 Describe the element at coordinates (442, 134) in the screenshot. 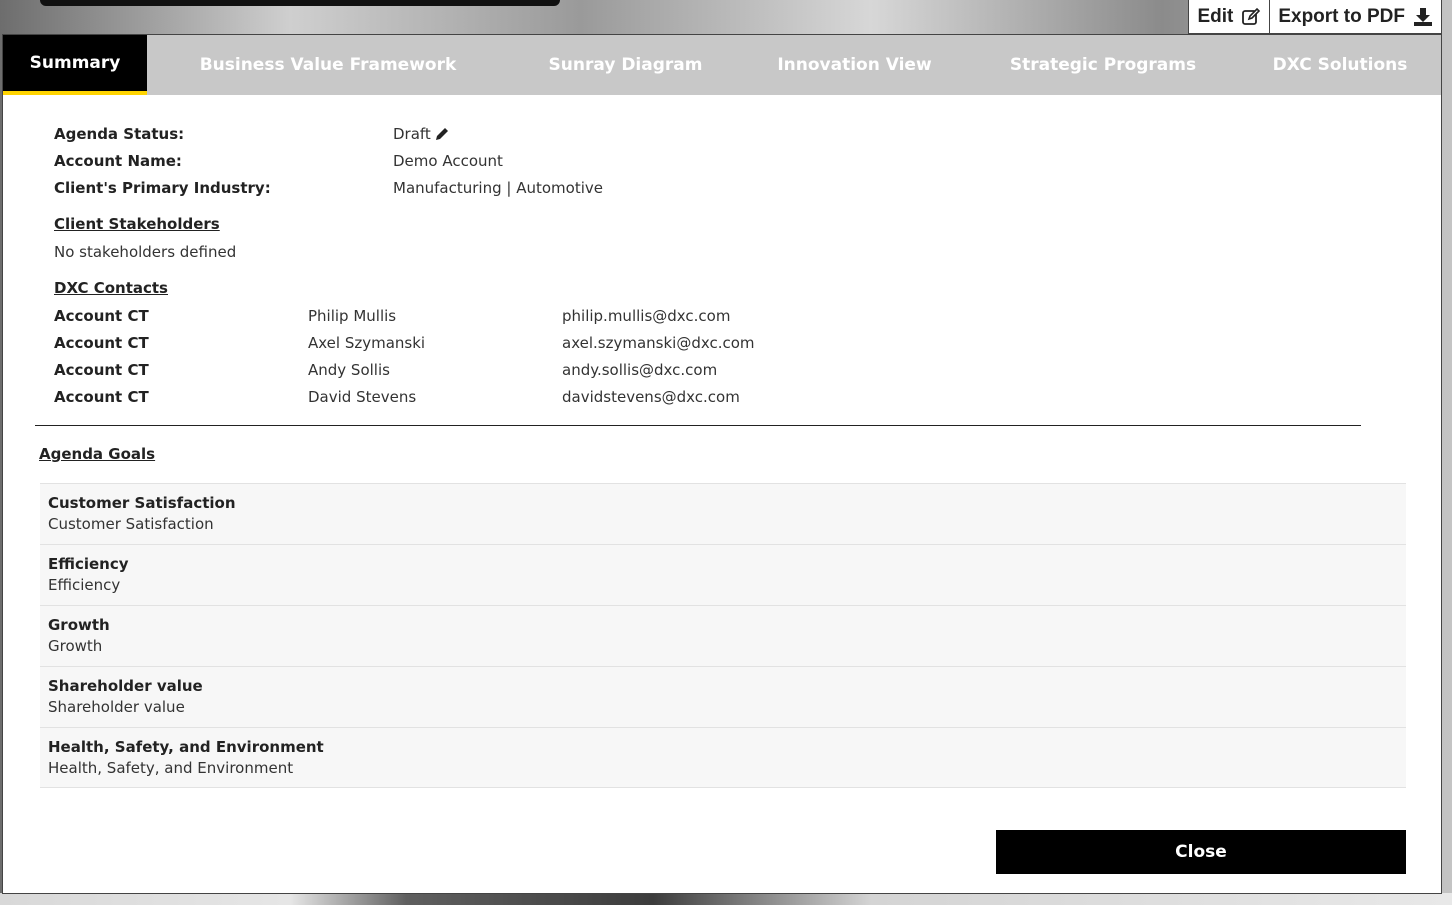

I see `pencil-icon` at that location.